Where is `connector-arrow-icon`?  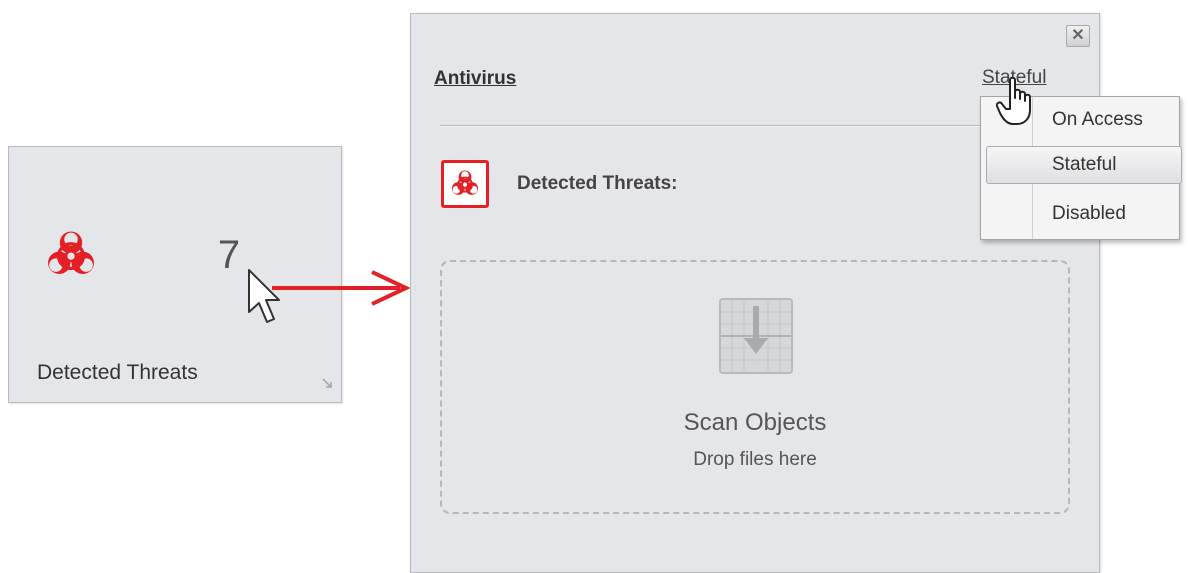
connector-arrow-icon is located at coordinates (342, 290).